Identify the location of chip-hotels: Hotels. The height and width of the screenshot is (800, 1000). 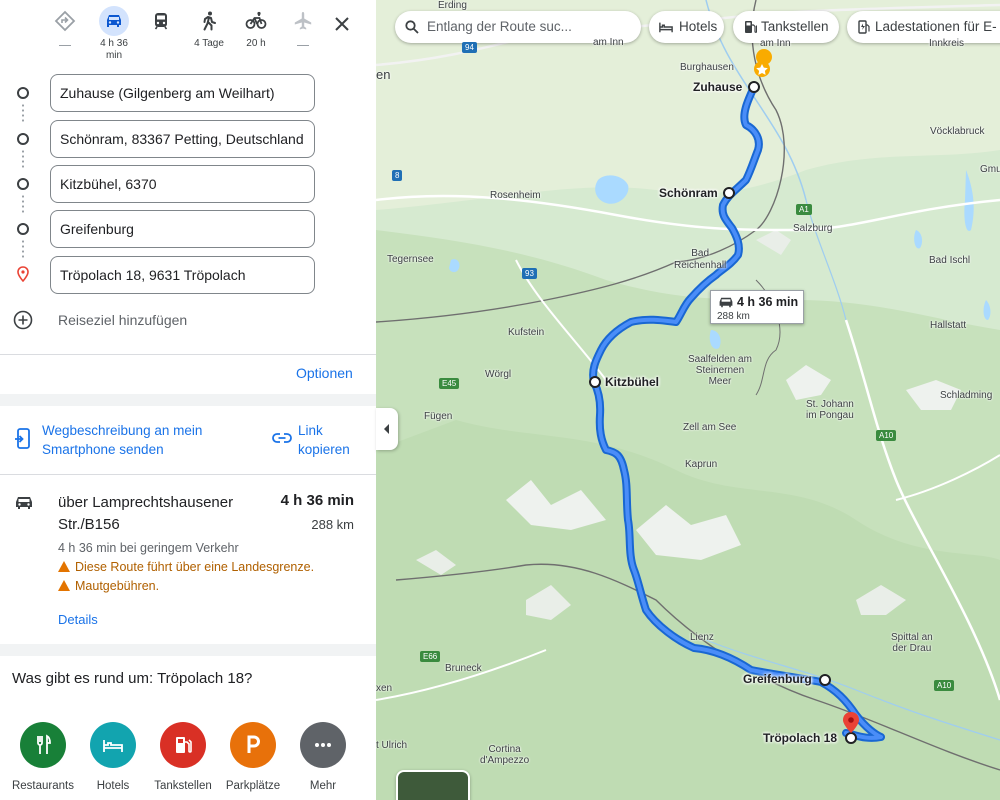
(686, 27).